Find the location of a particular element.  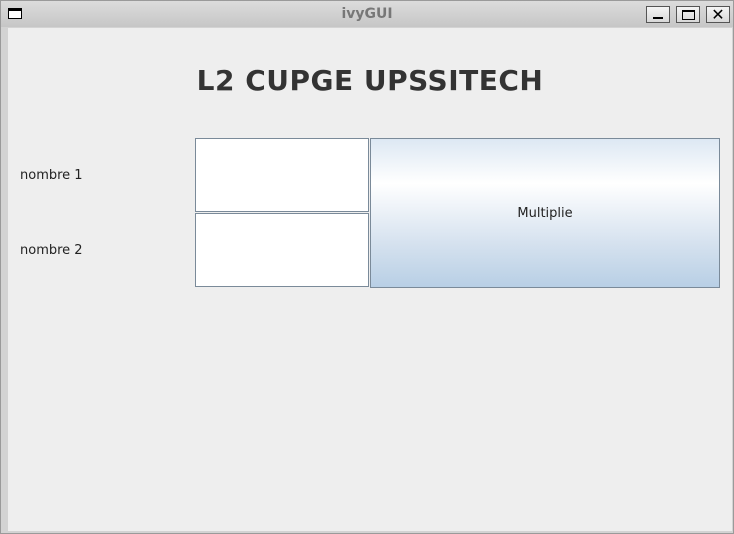

maximize-button is located at coordinates (688, 14).